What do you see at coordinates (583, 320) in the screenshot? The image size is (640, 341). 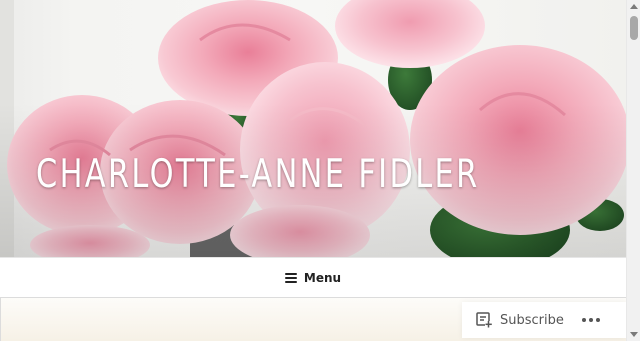 I see `ellipsis-icon` at bounding box center [583, 320].